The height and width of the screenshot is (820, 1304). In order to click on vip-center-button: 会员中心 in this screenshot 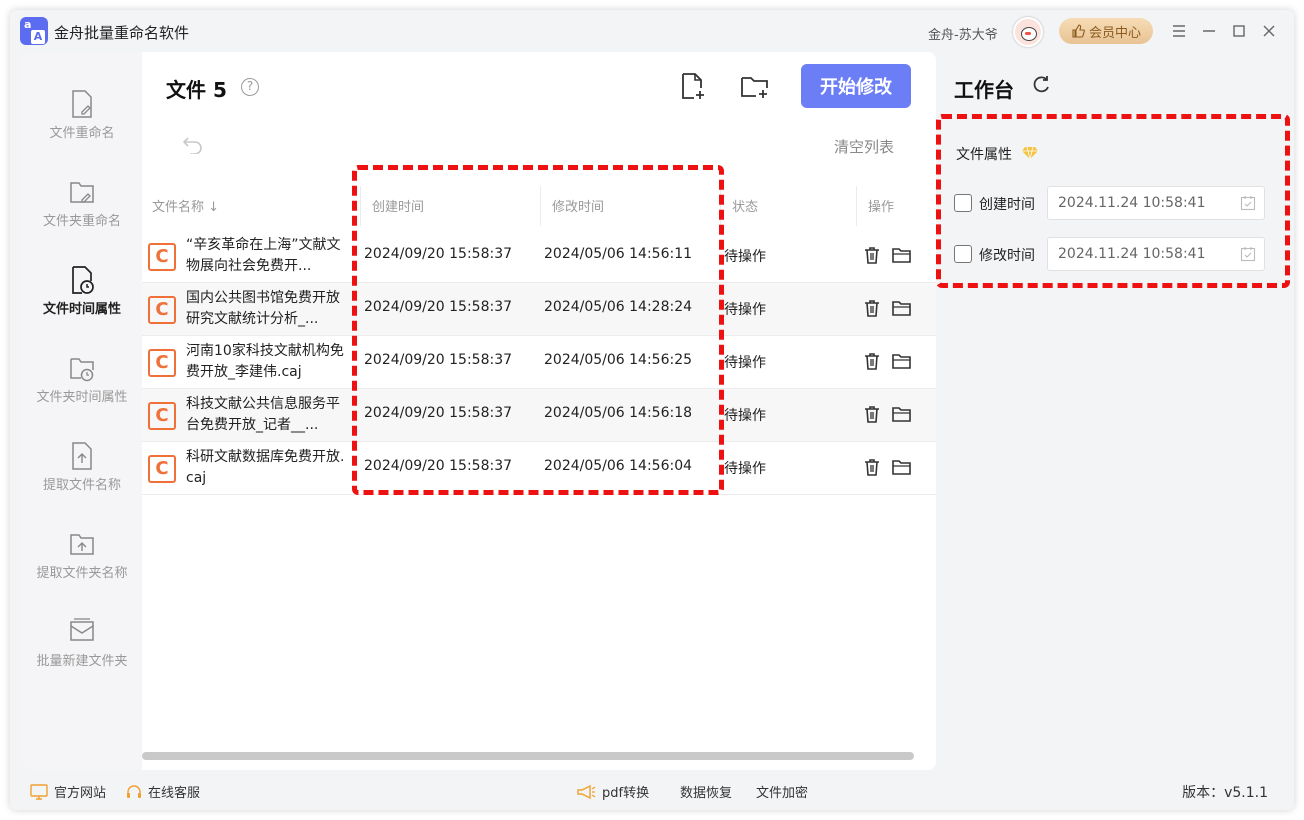, I will do `click(1106, 31)`.